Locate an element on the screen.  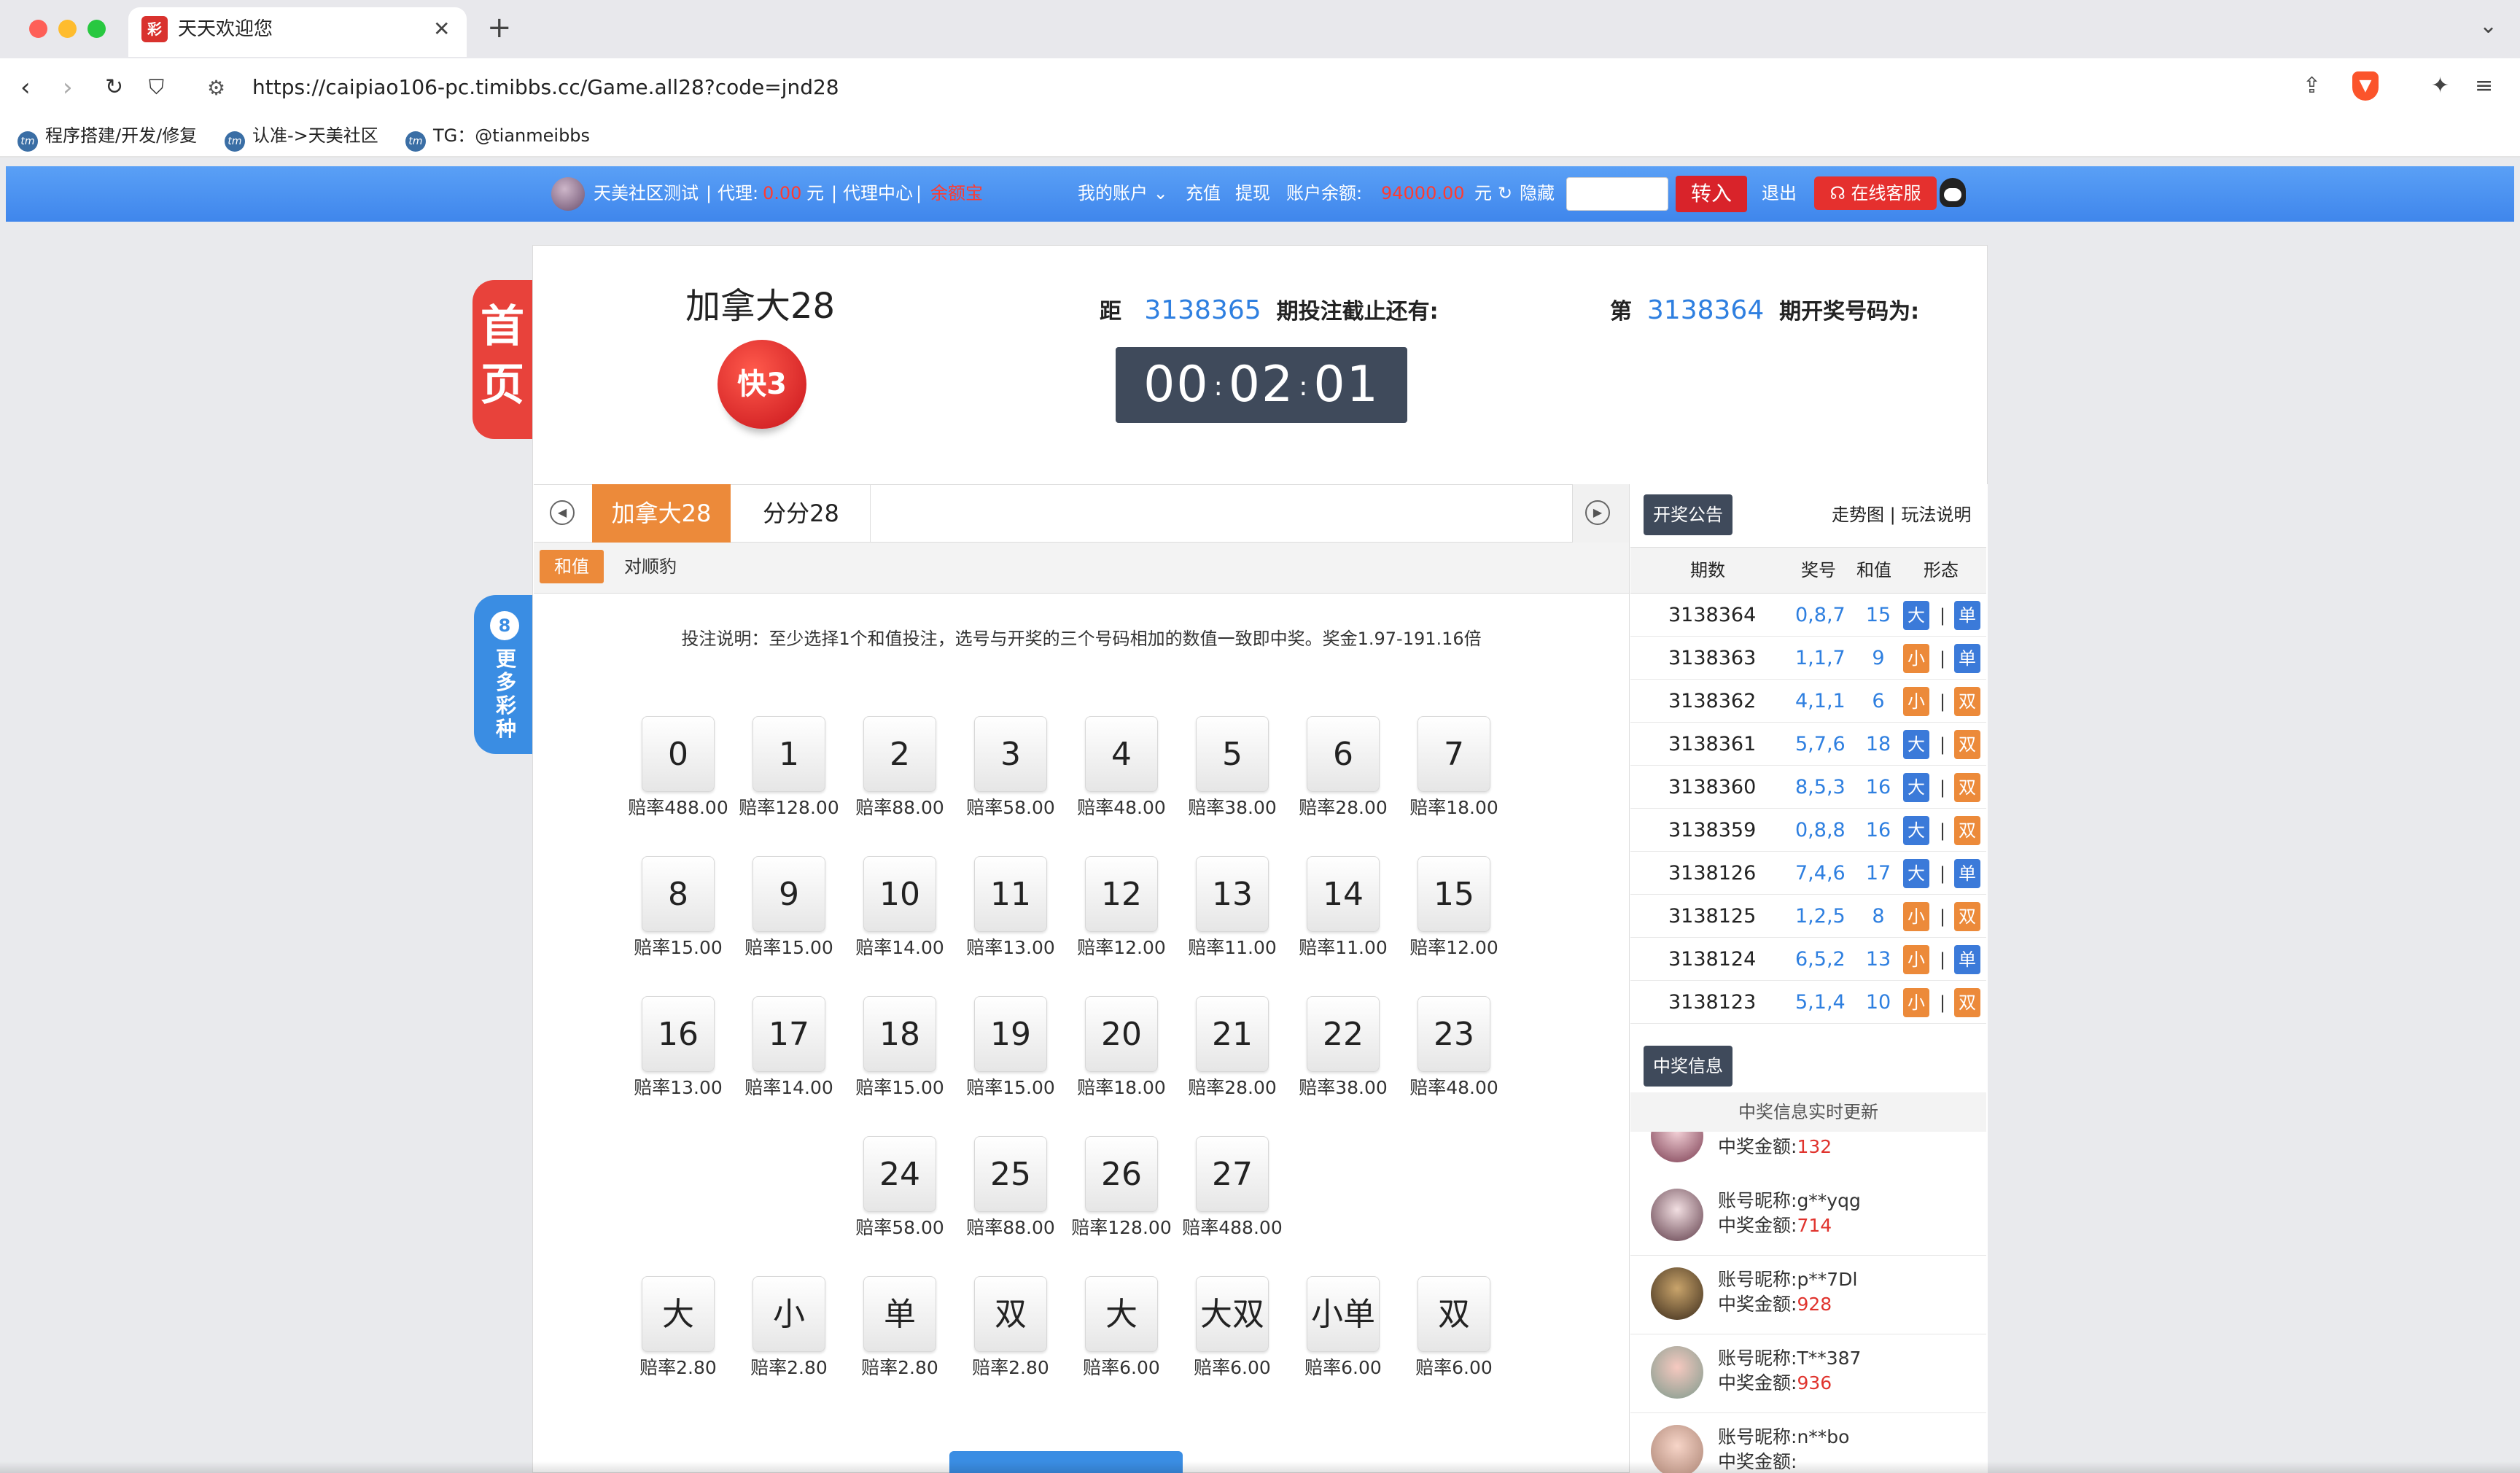
bet-option-button: 11 is located at coordinates (1010, 894).